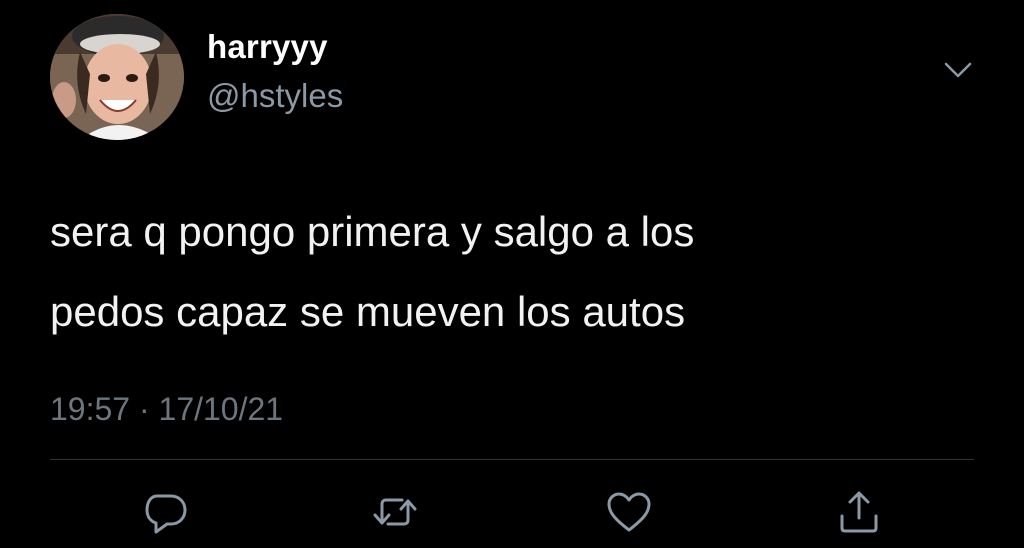  I want to click on retweet-button, so click(395, 512).